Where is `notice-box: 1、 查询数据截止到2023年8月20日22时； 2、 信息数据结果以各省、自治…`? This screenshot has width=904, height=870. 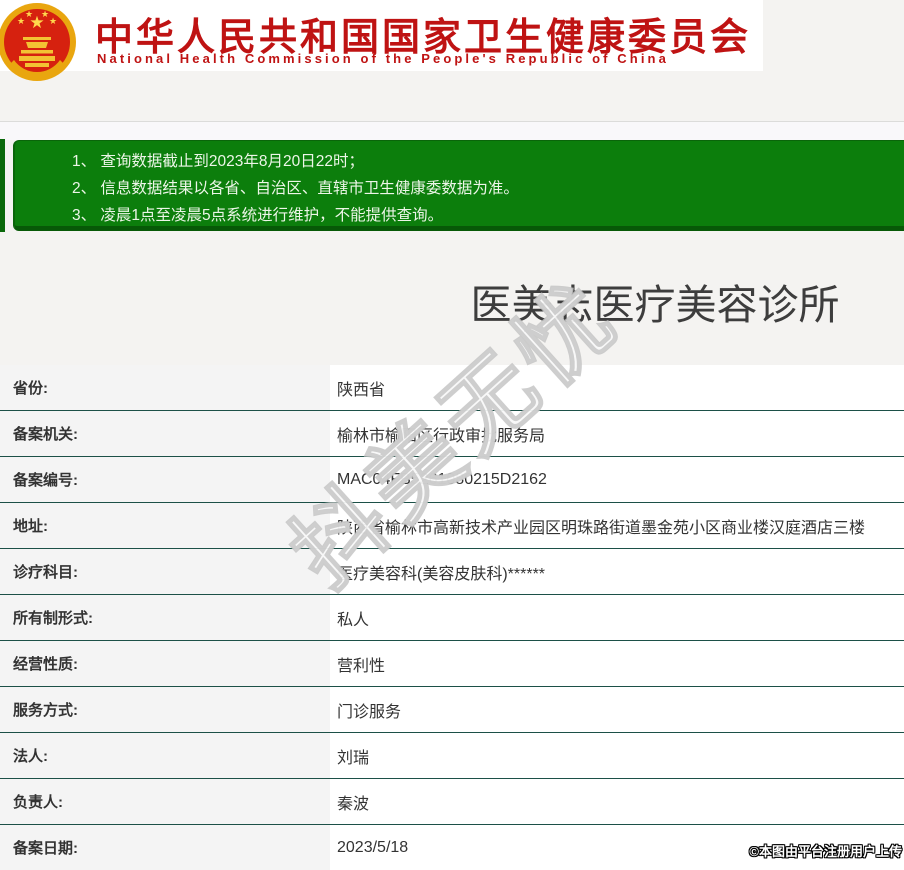
notice-box: 1、 查询数据截止到2023年8月20日22时； 2、 信息数据结果以各省、自治… is located at coordinates (458, 185).